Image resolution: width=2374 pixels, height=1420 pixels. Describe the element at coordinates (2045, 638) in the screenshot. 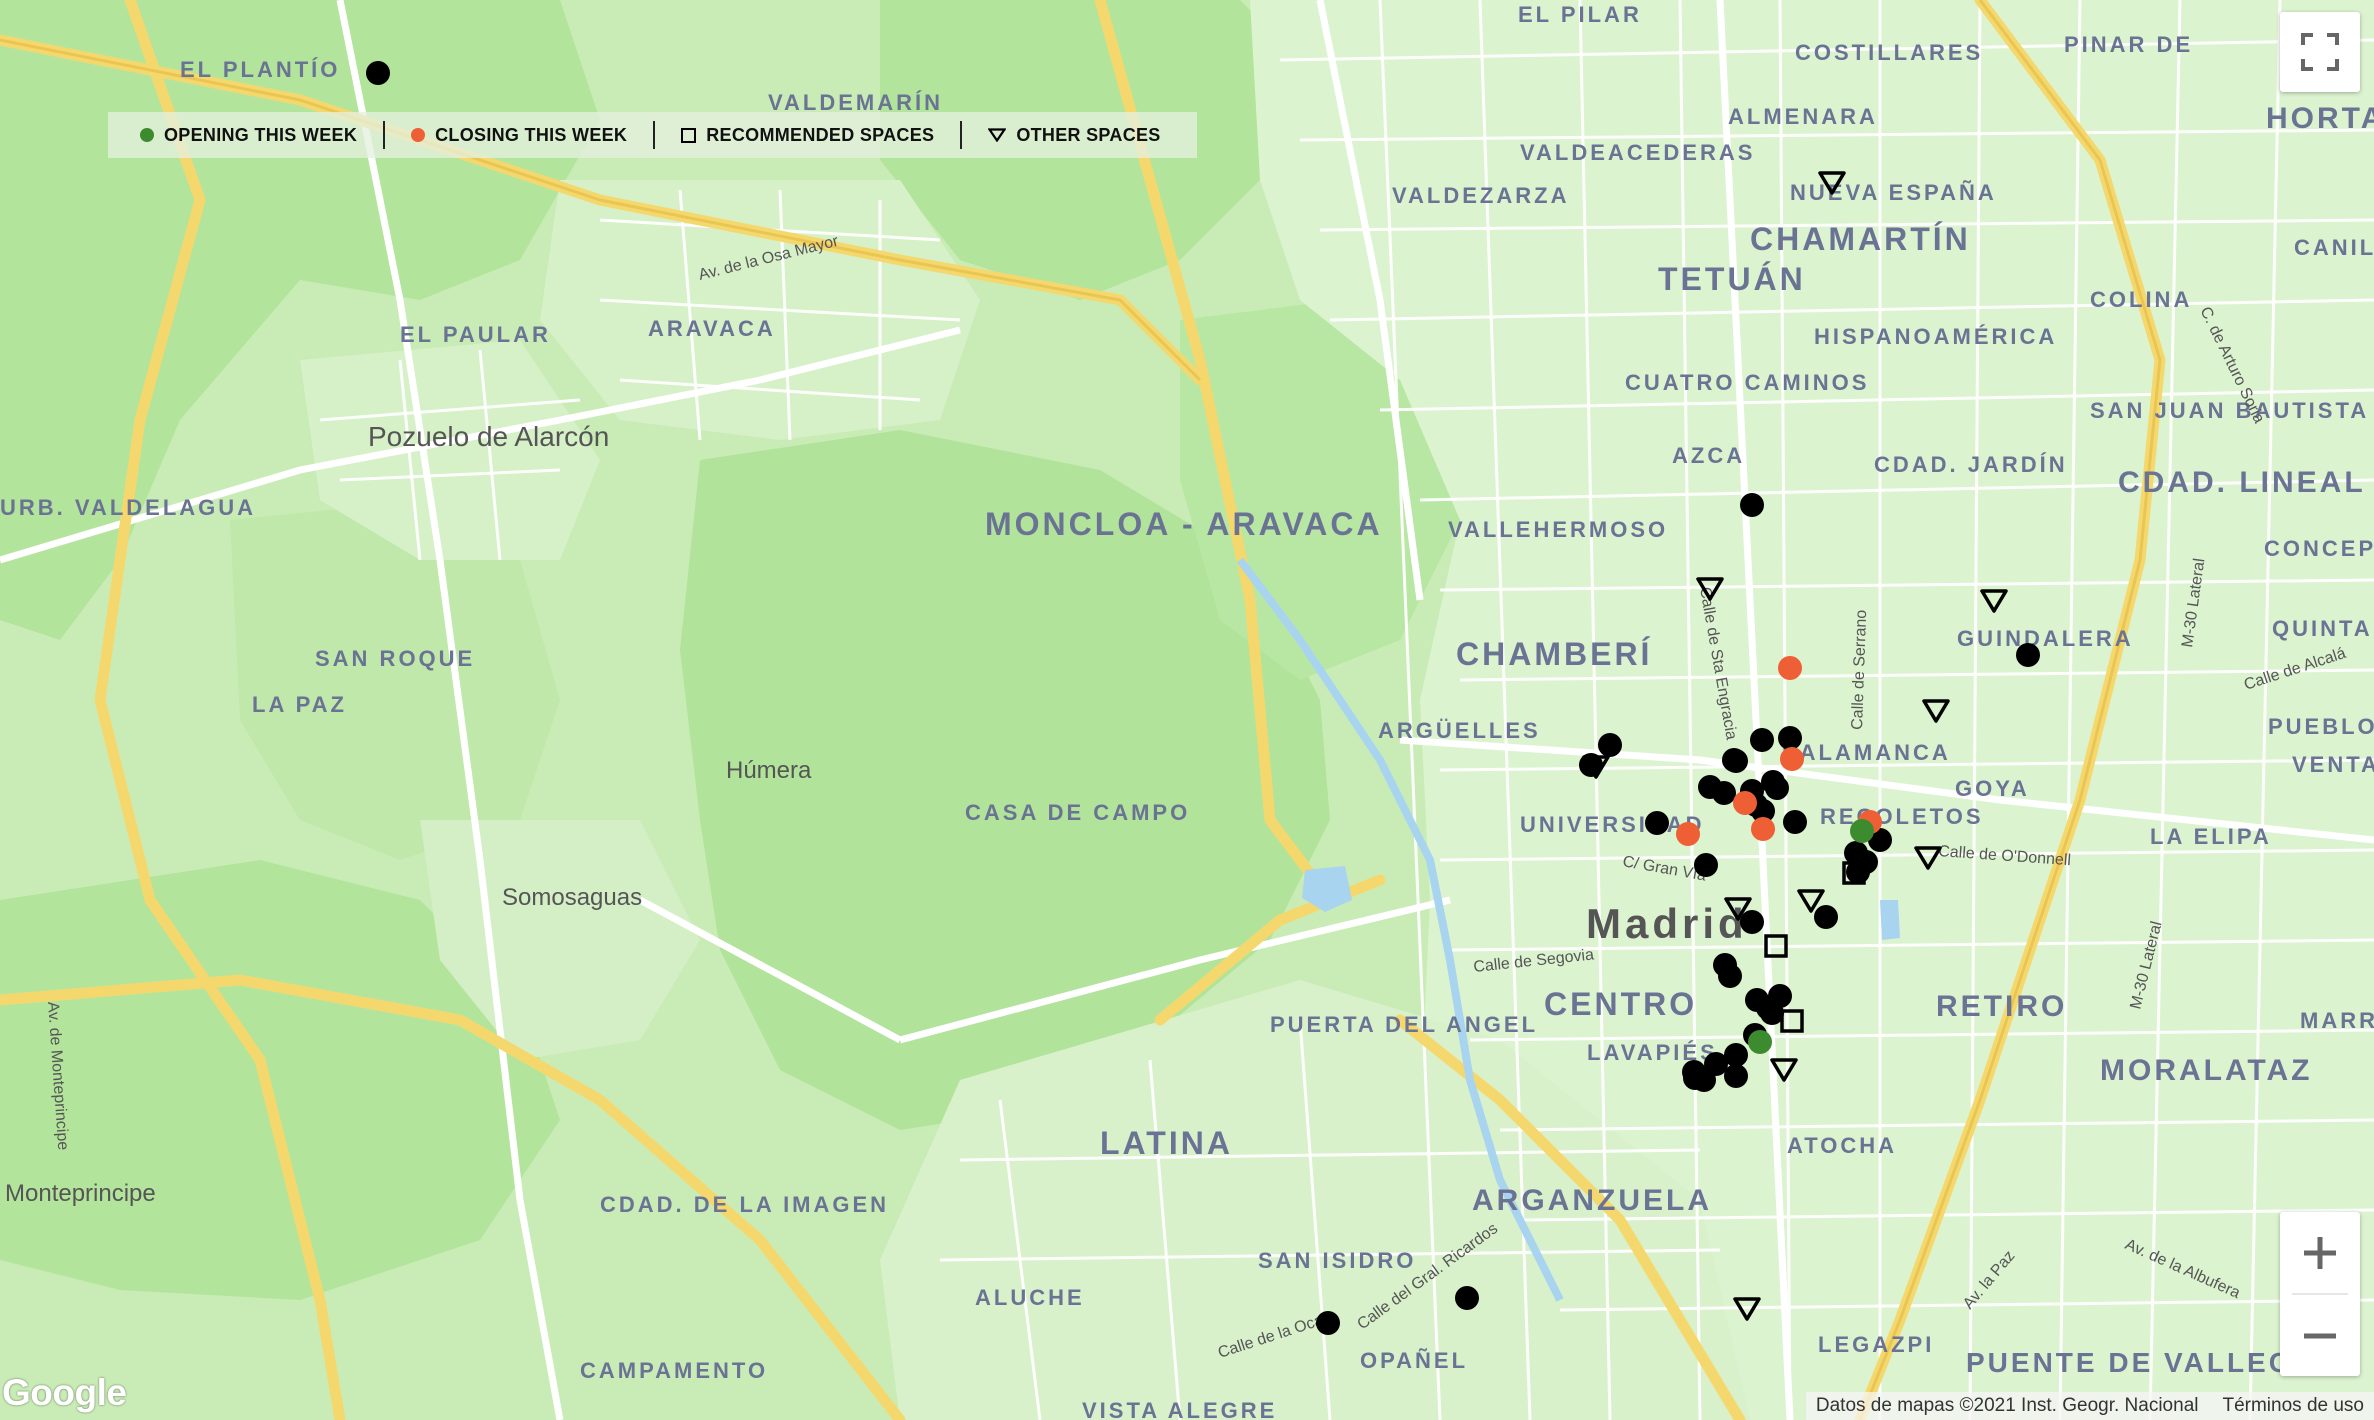

I see `label-guindalera: GUINDALERA` at that location.